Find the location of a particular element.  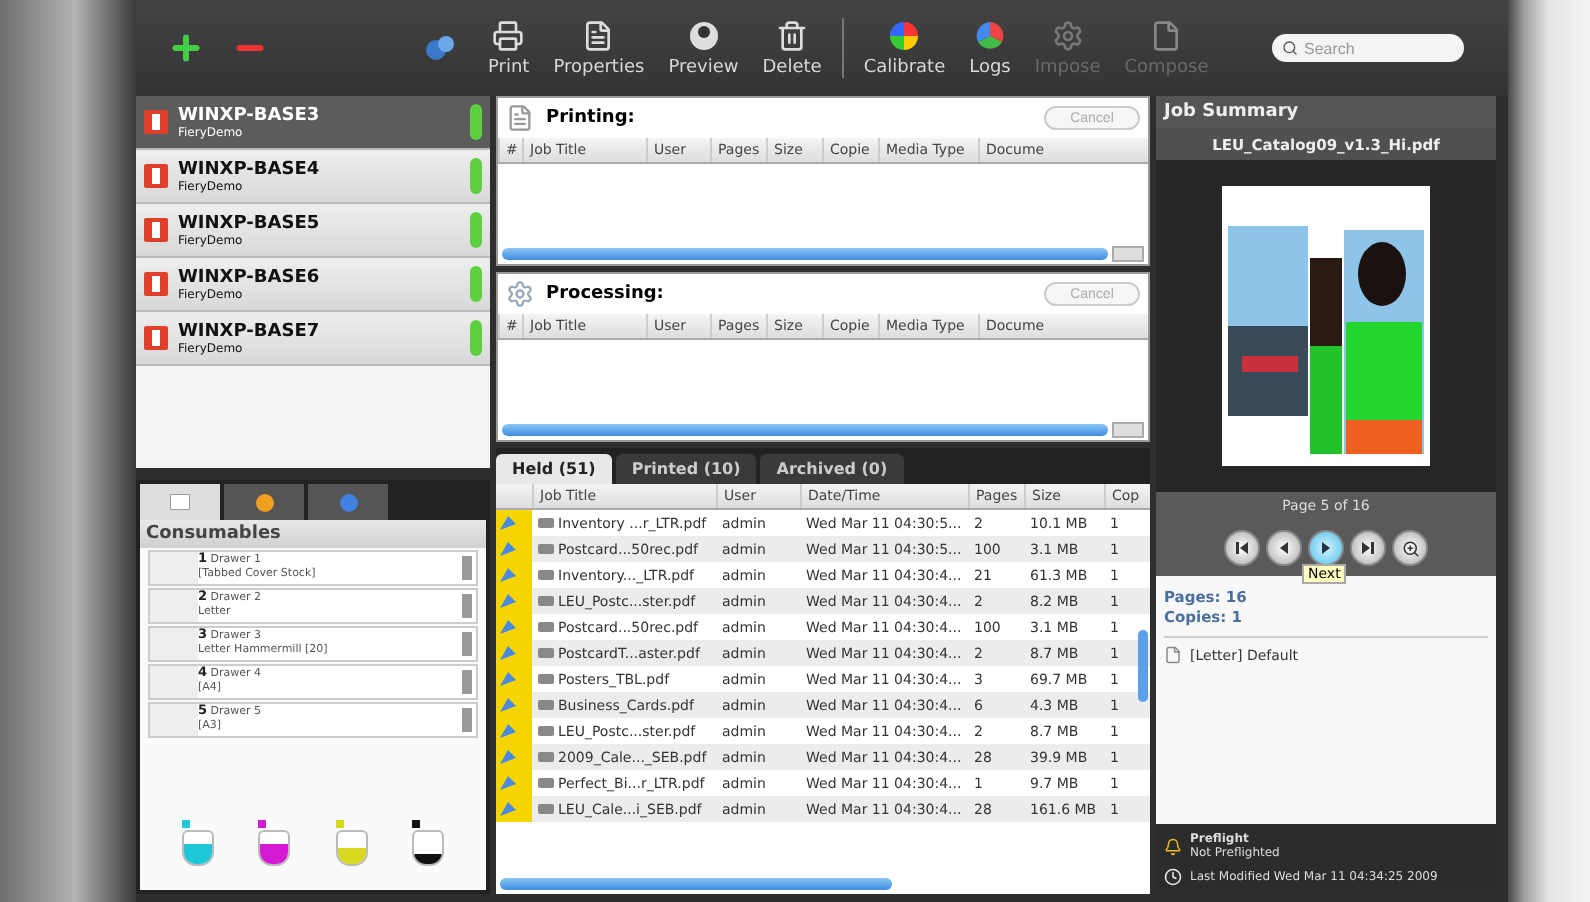

printer-icon is located at coordinates (508, 35).